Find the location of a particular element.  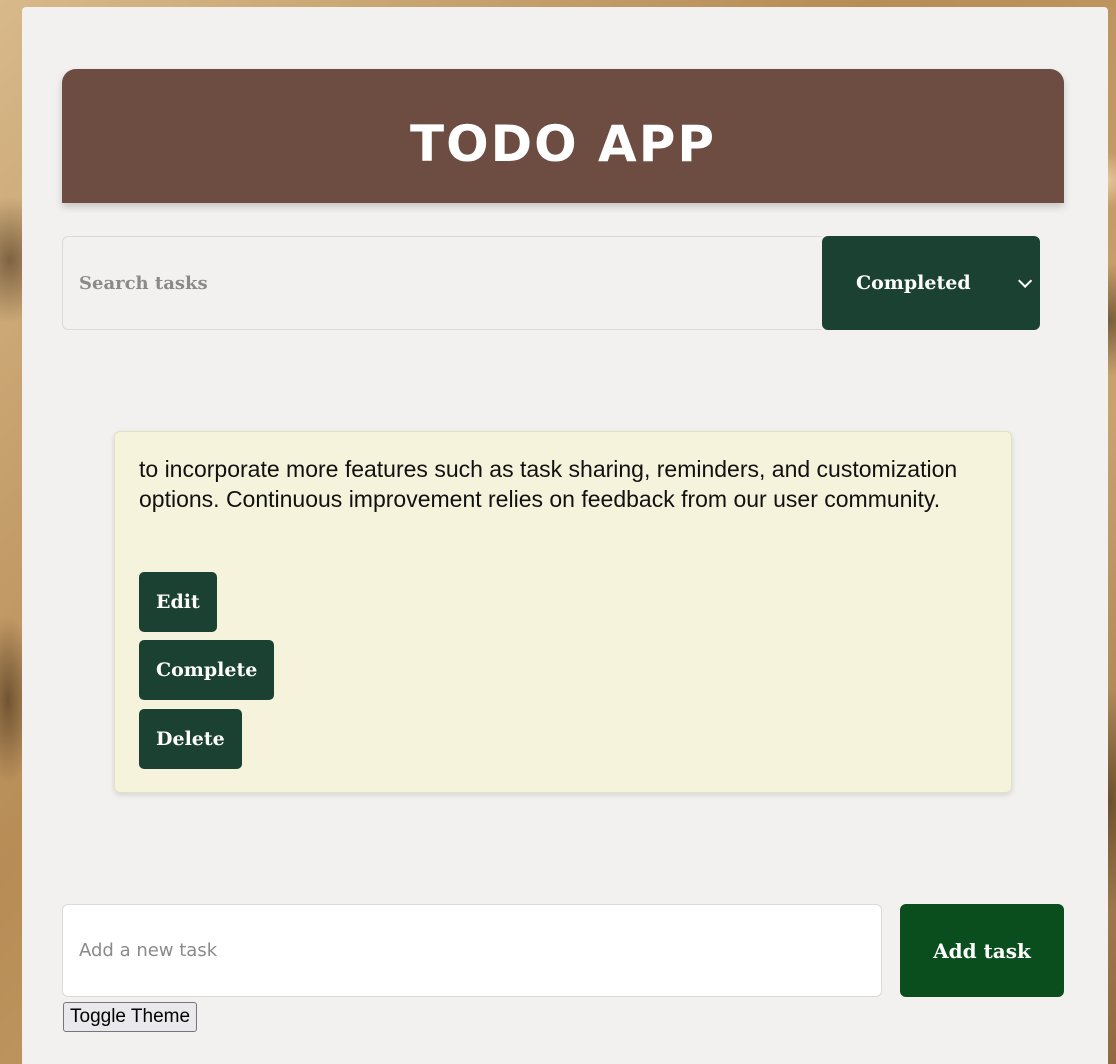

app-title: TODO APP is located at coordinates (562, 144).